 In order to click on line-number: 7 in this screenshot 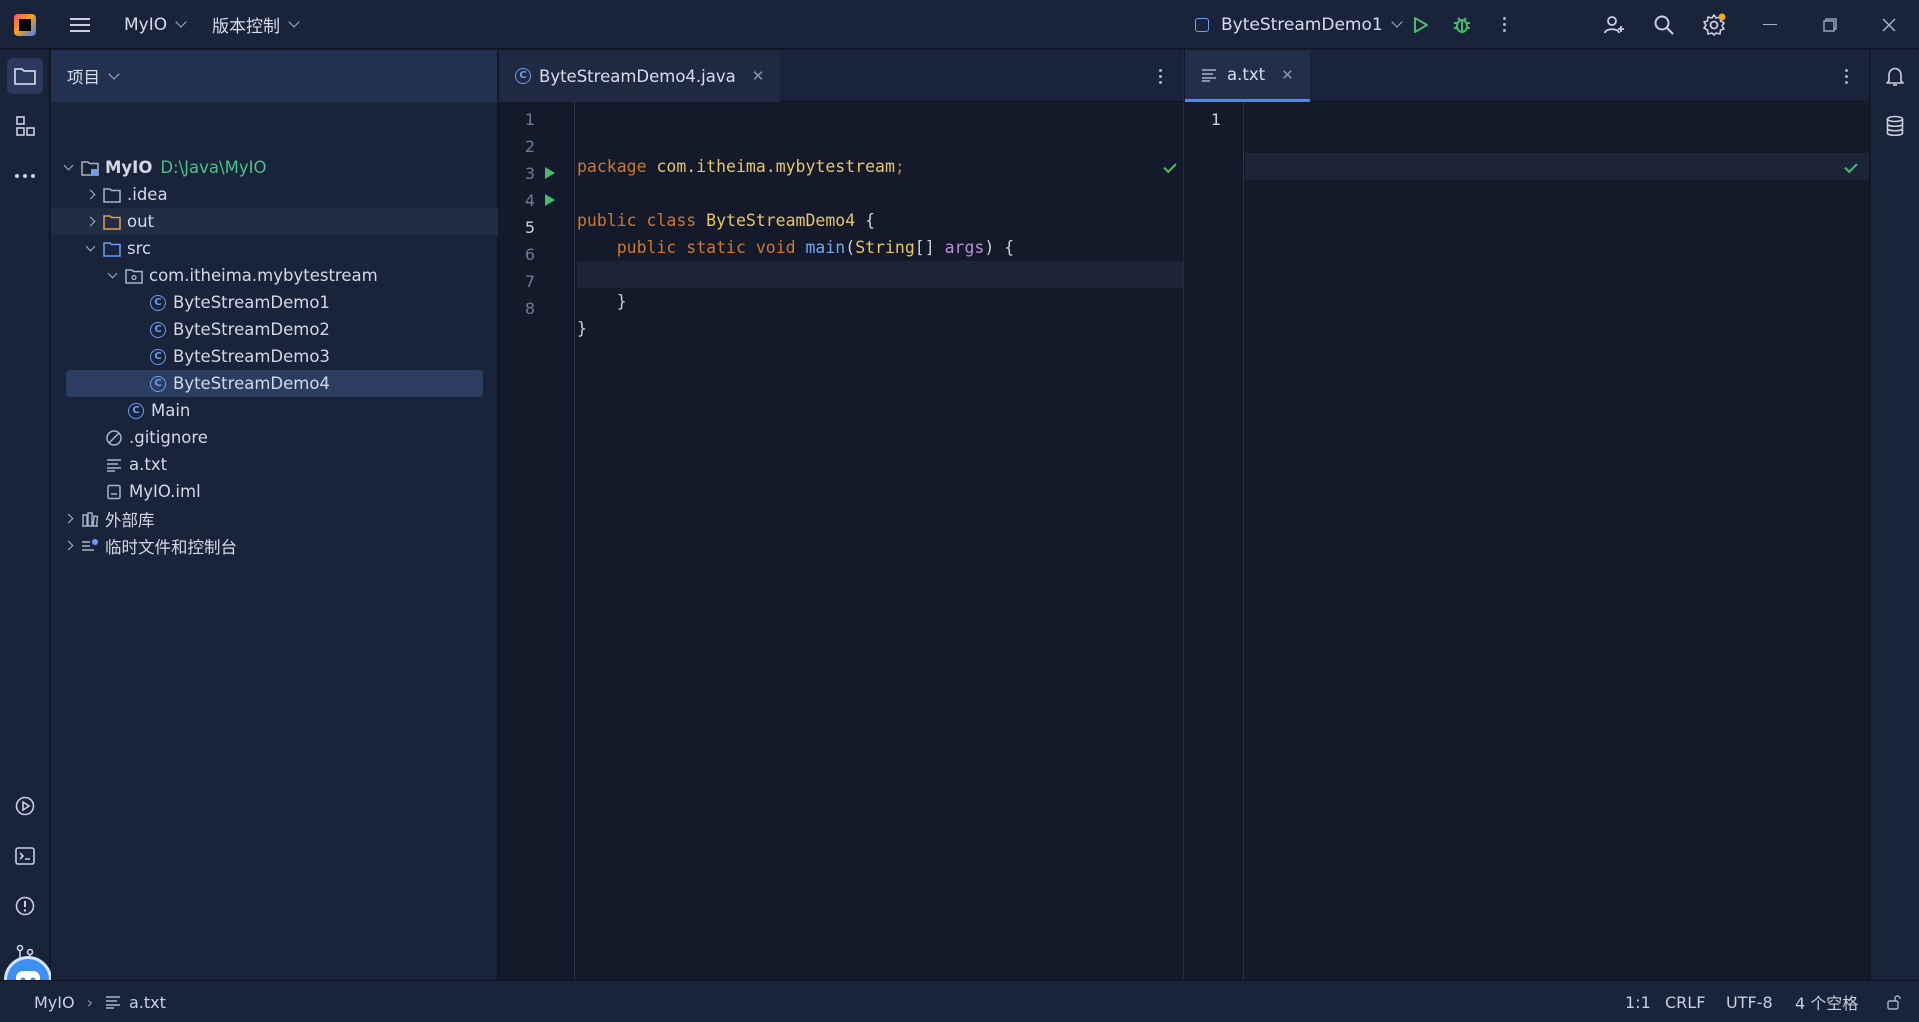, I will do `click(529, 281)`.